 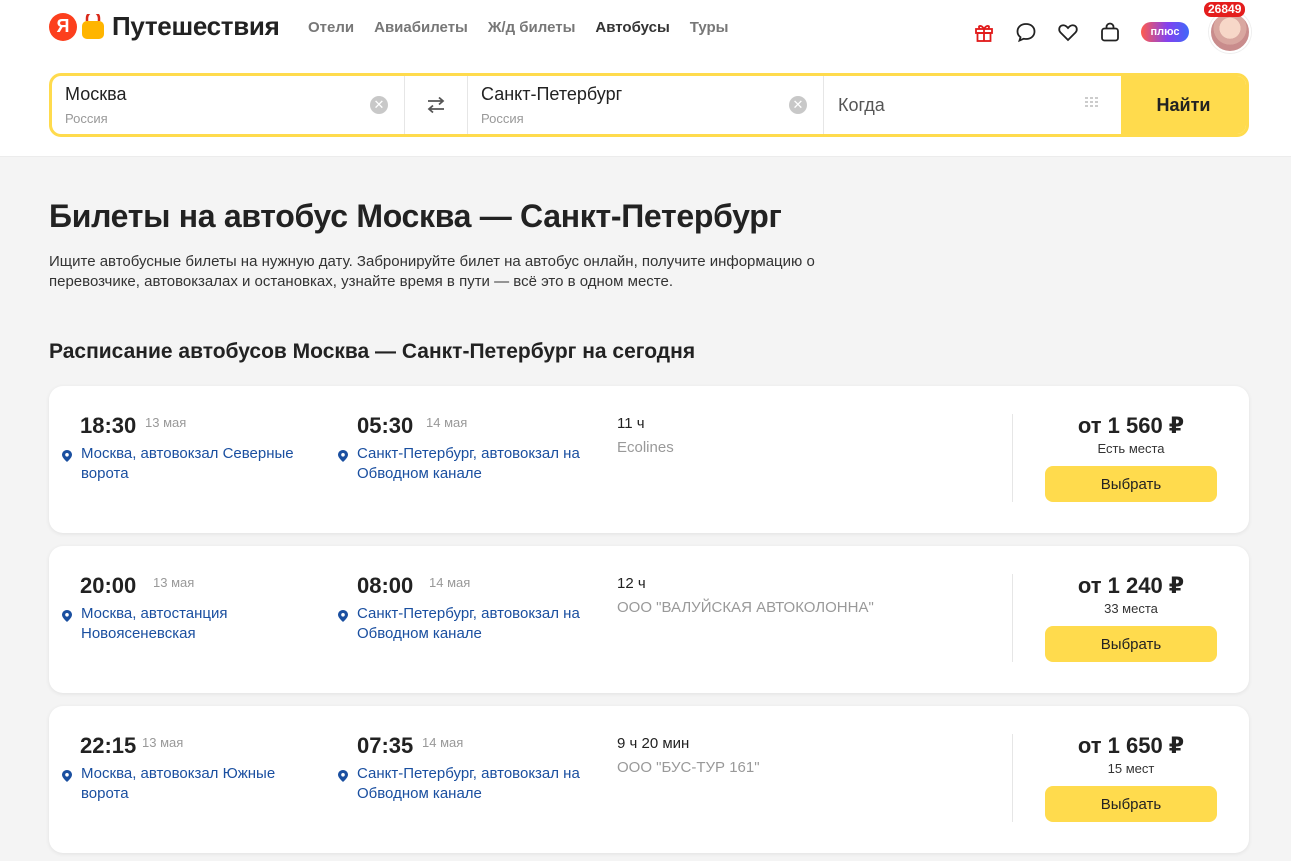 What do you see at coordinates (532, 27) in the screenshot?
I see `nav-trains: Ж/д билеты` at bounding box center [532, 27].